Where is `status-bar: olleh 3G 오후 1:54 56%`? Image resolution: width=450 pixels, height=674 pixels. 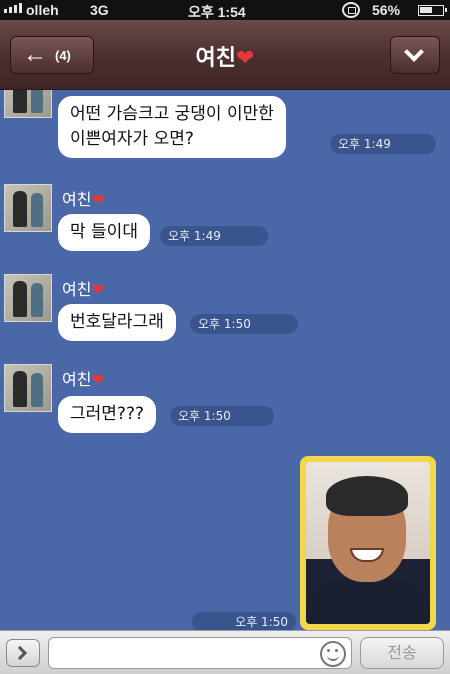 status-bar: olleh 3G 오후 1:54 56% is located at coordinates (225, 10).